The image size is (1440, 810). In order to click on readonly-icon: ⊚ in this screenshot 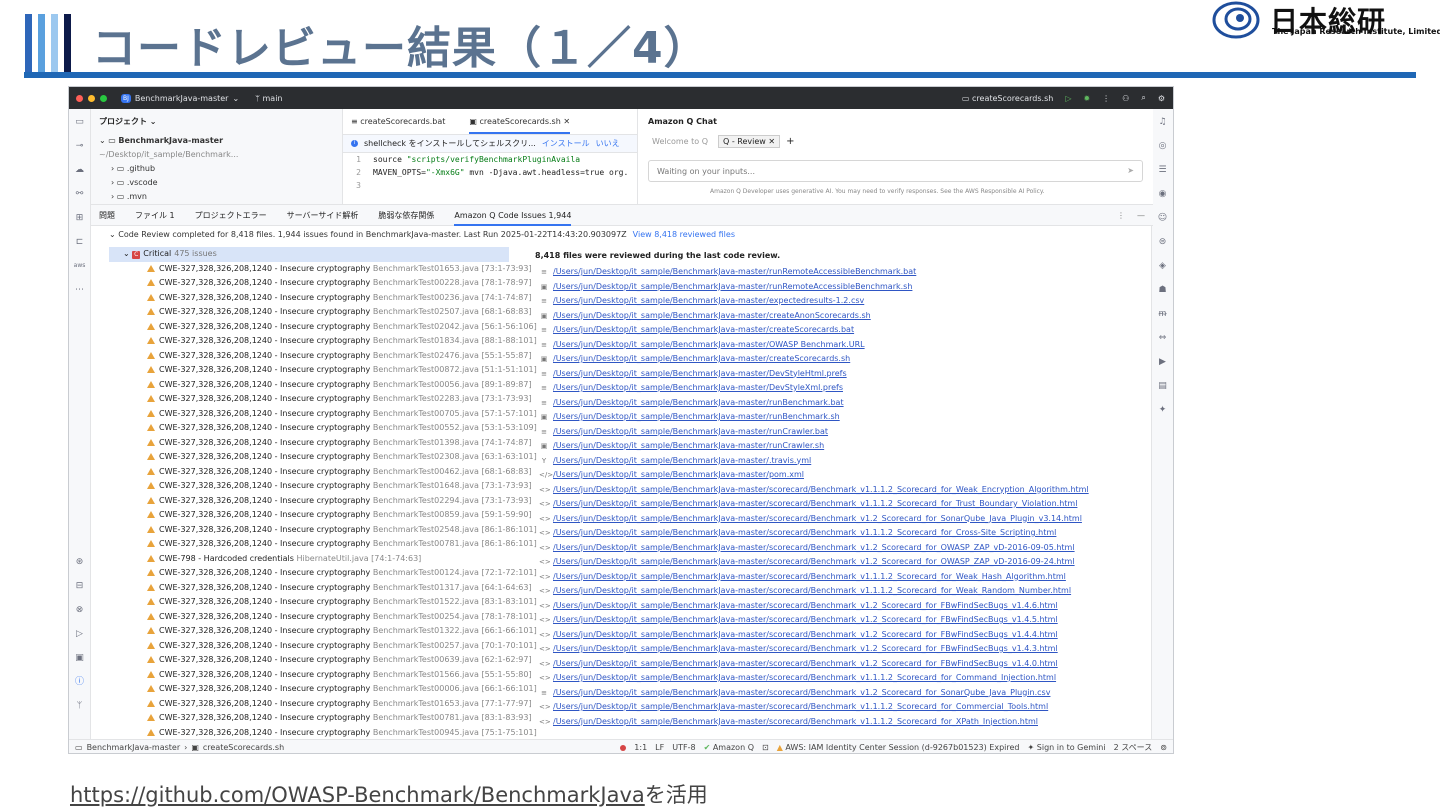, I will do `click(1163, 747)`.